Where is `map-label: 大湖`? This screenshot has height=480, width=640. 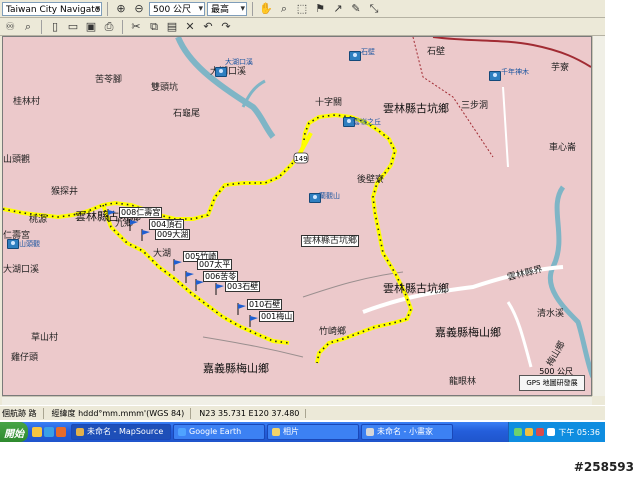 map-label: 大湖 is located at coordinates (162, 254).